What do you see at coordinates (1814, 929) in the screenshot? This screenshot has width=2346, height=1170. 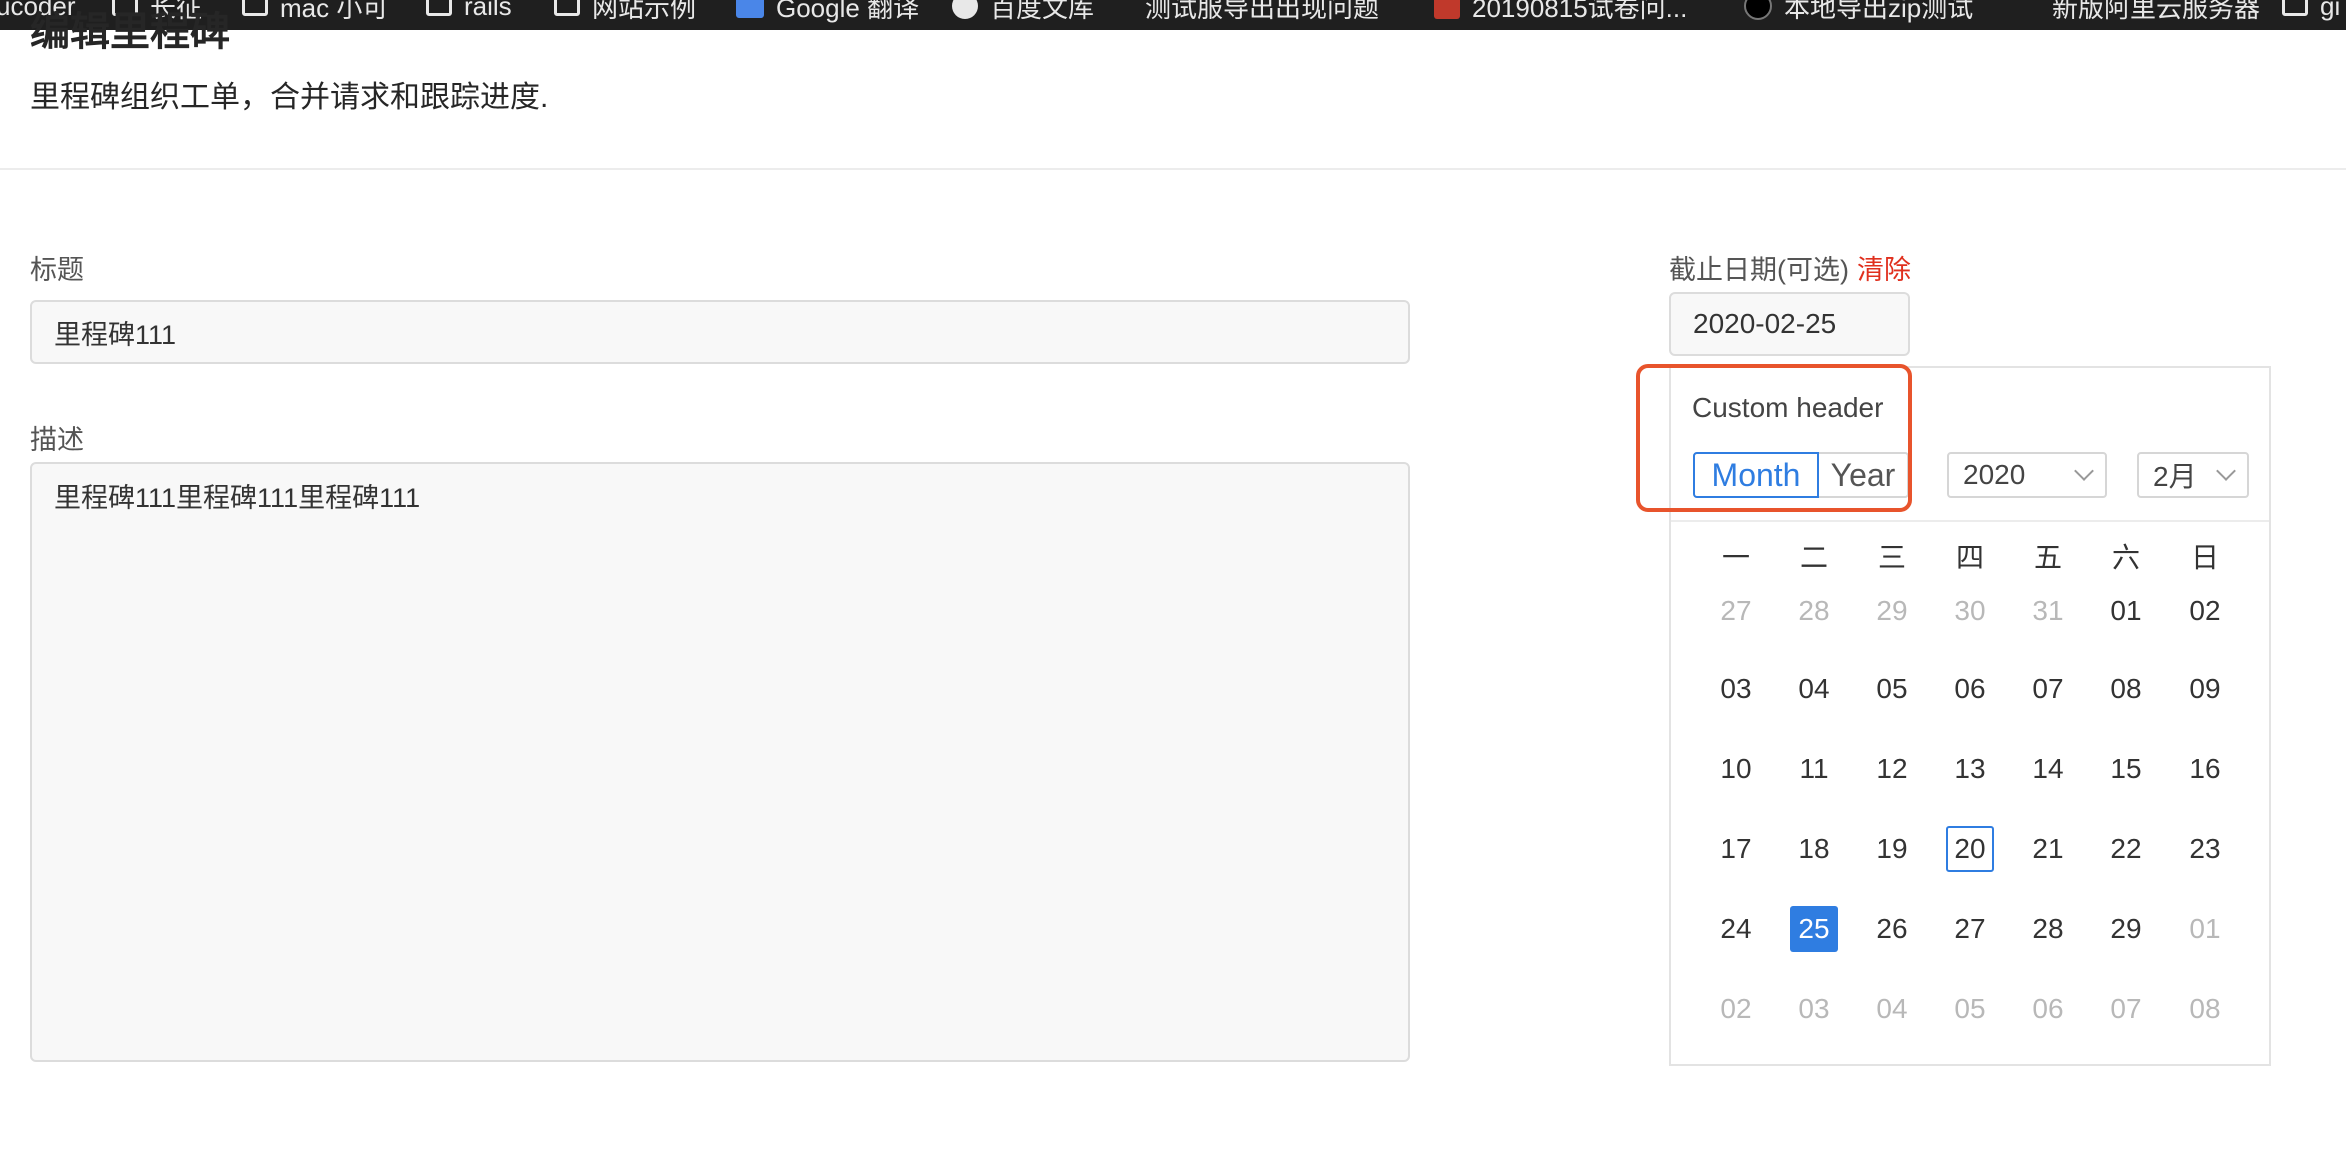 I see `calendar-day-selected: 25` at bounding box center [1814, 929].